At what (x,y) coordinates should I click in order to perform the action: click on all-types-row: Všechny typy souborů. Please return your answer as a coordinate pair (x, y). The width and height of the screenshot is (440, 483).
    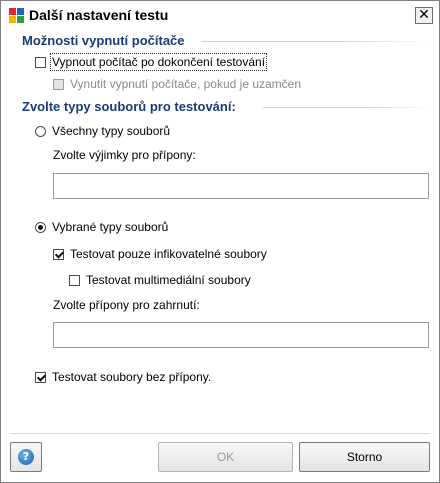
    Looking at the image, I should click on (102, 131).